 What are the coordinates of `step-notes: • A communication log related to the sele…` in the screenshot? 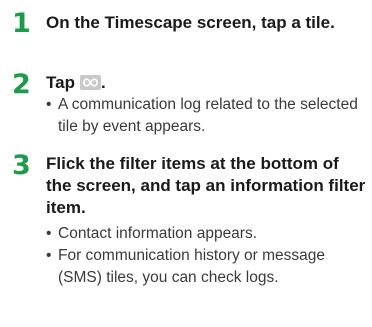 It's located at (207, 116).